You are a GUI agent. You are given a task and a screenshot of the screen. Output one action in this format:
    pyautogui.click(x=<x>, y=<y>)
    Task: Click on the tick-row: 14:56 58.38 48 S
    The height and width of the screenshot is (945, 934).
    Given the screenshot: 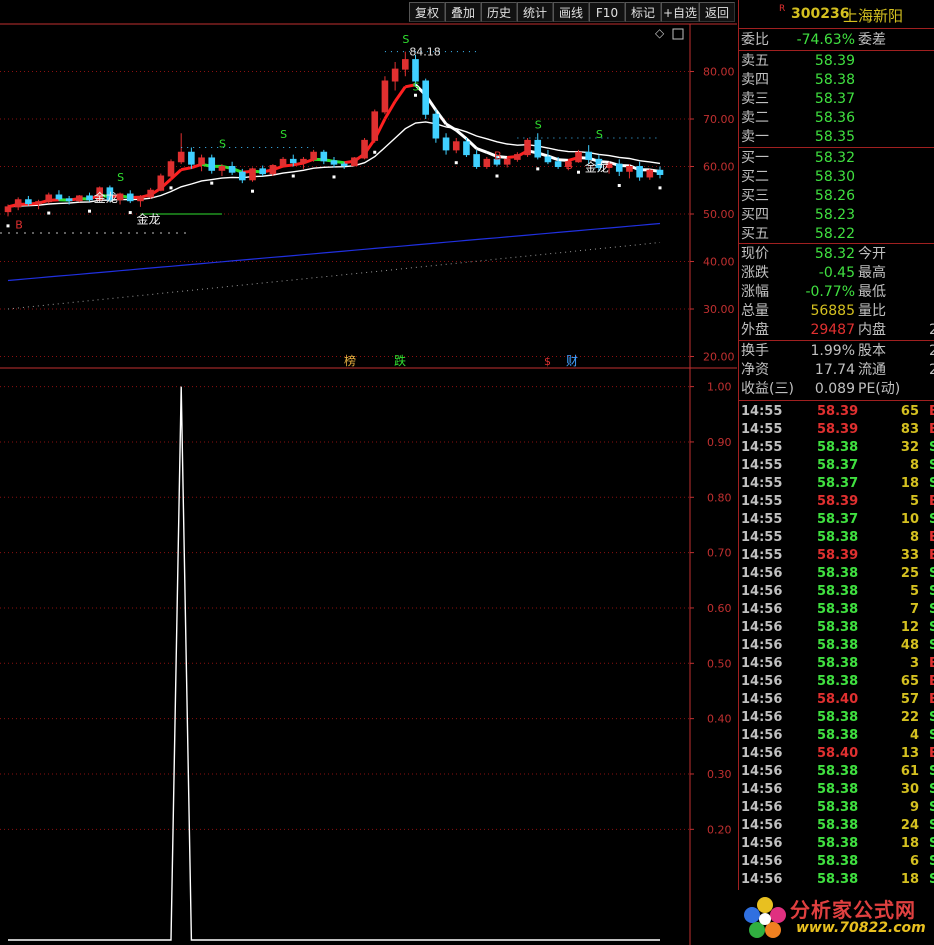 What is the action you would take?
    pyautogui.click(x=836, y=646)
    